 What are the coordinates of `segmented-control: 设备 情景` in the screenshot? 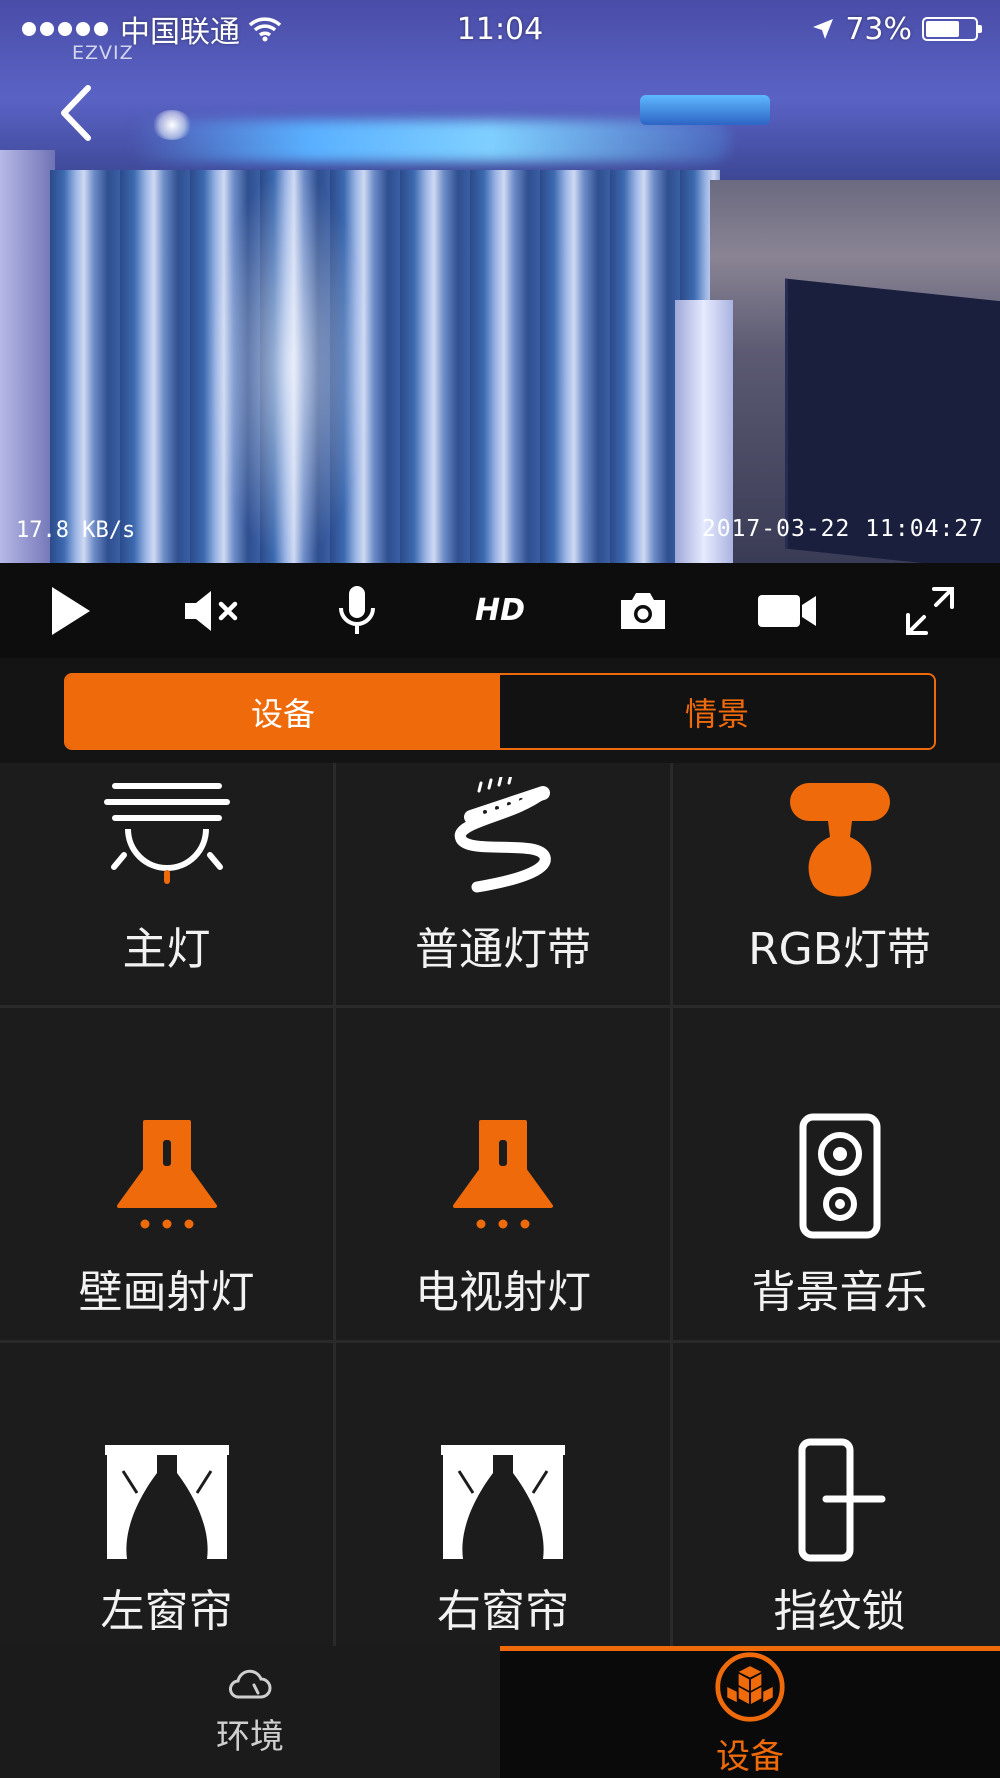 It's located at (500, 711).